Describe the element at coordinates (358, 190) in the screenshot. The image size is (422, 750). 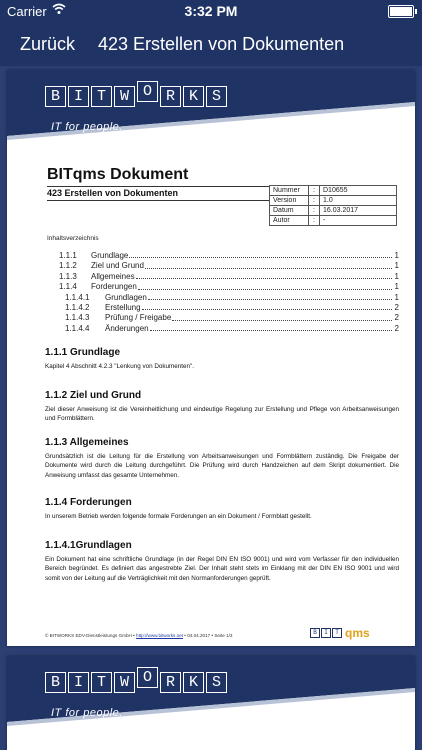
I see `meta-value: D10655` at that location.